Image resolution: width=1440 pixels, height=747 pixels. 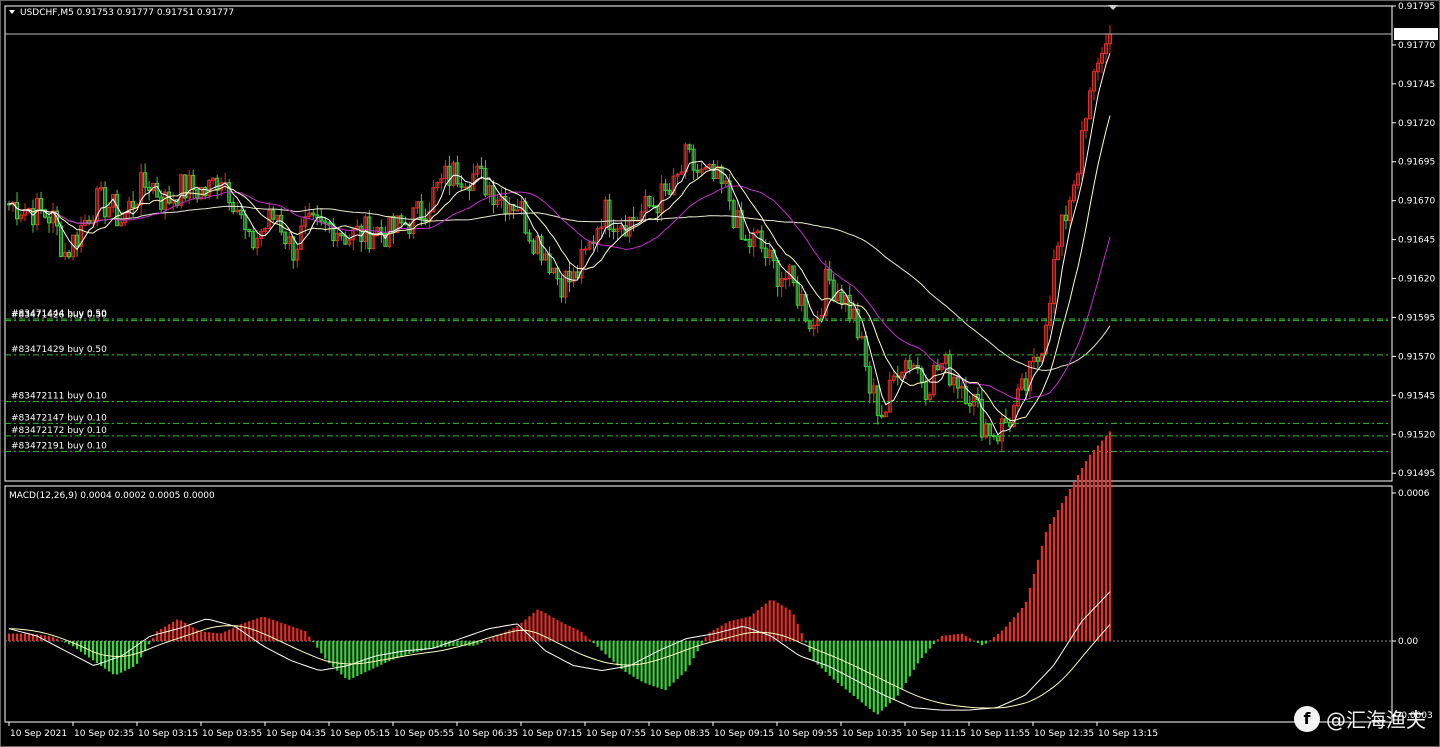 I want to click on time-tick-label: 10 Sep 07:55, so click(x=616, y=734).